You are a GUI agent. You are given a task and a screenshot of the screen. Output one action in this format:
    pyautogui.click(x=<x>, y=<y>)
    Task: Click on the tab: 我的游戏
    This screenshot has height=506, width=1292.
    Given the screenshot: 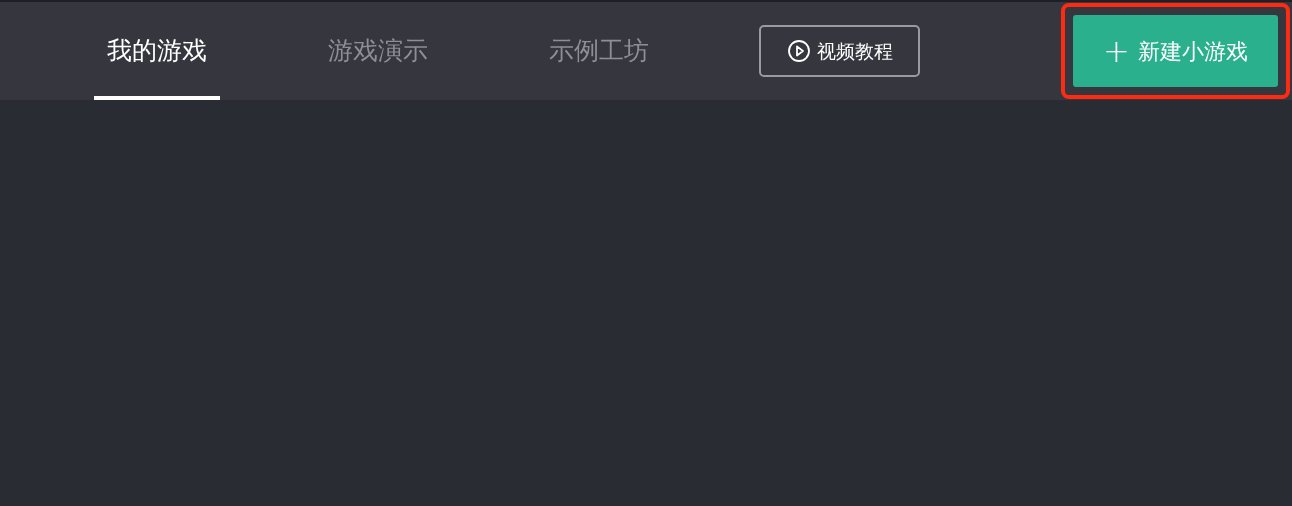 What is the action you would take?
    pyautogui.click(x=157, y=51)
    